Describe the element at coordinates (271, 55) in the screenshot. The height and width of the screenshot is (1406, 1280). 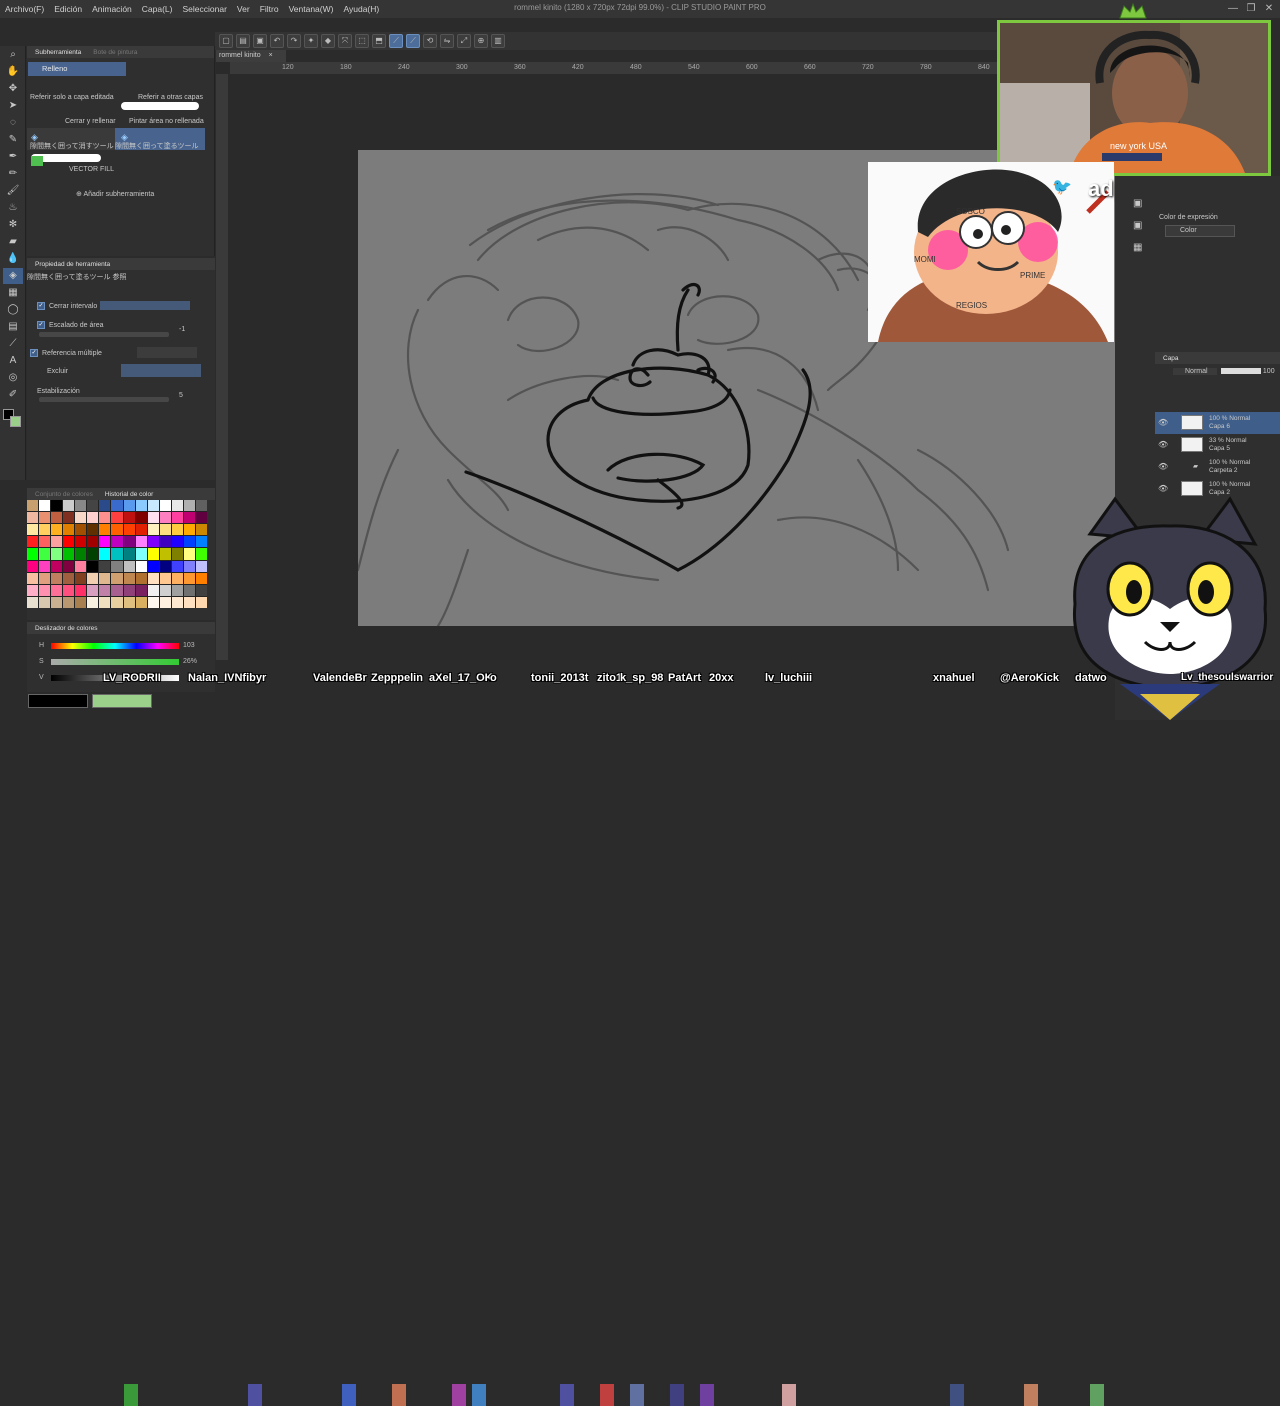
I see `close-tab-icon: ×` at that location.